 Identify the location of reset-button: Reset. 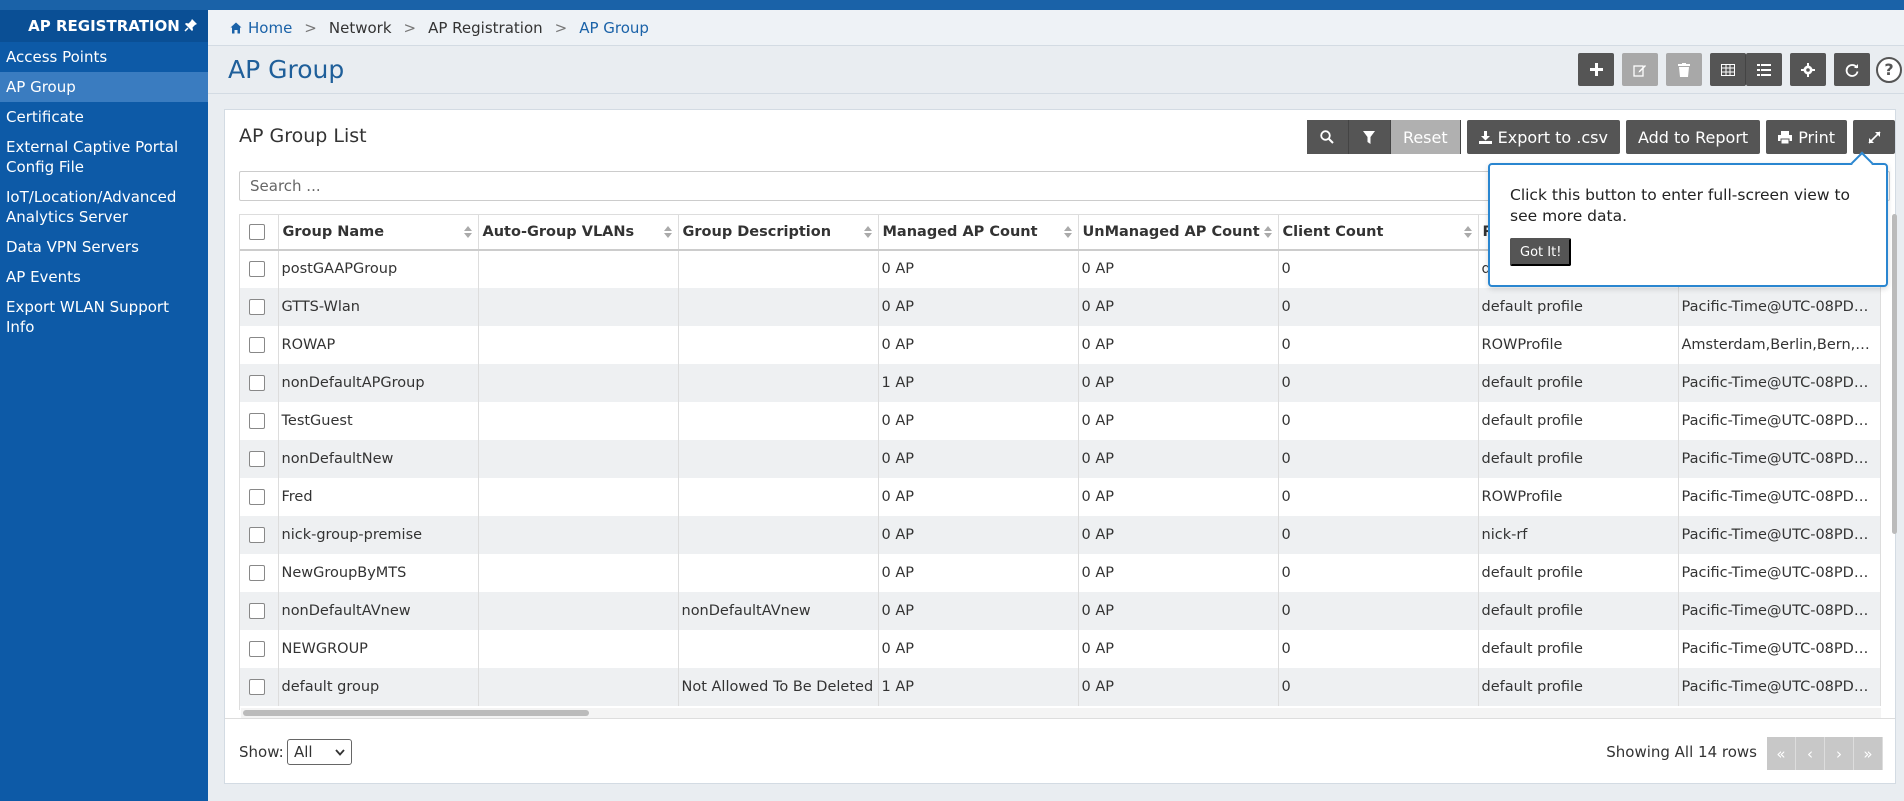
(1425, 137).